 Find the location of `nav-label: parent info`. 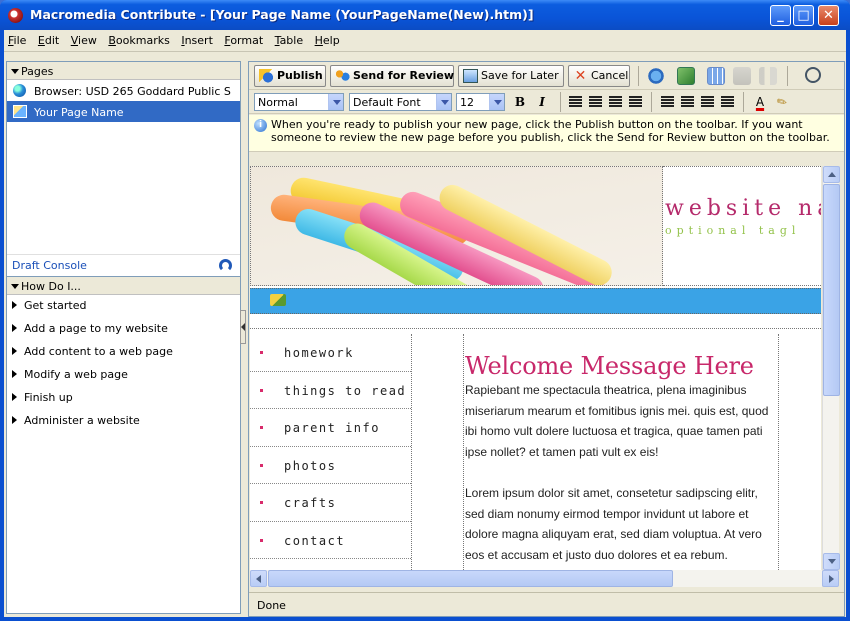

nav-label: parent info is located at coordinates (332, 428).